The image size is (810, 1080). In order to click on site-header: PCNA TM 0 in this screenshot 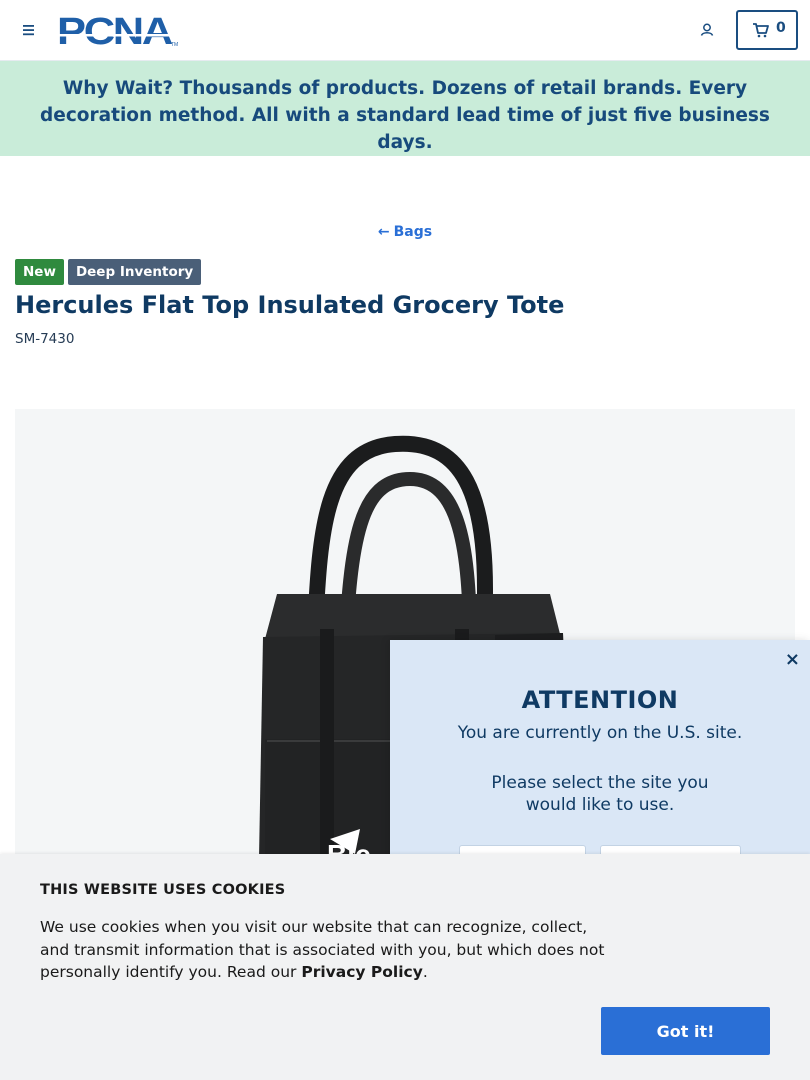, I will do `click(405, 30)`.